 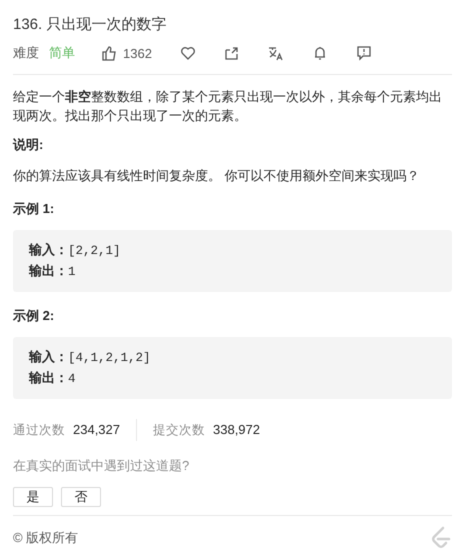 What do you see at coordinates (39, 430) in the screenshot?
I see `stat-label: 通过次数` at bounding box center [39, 430].